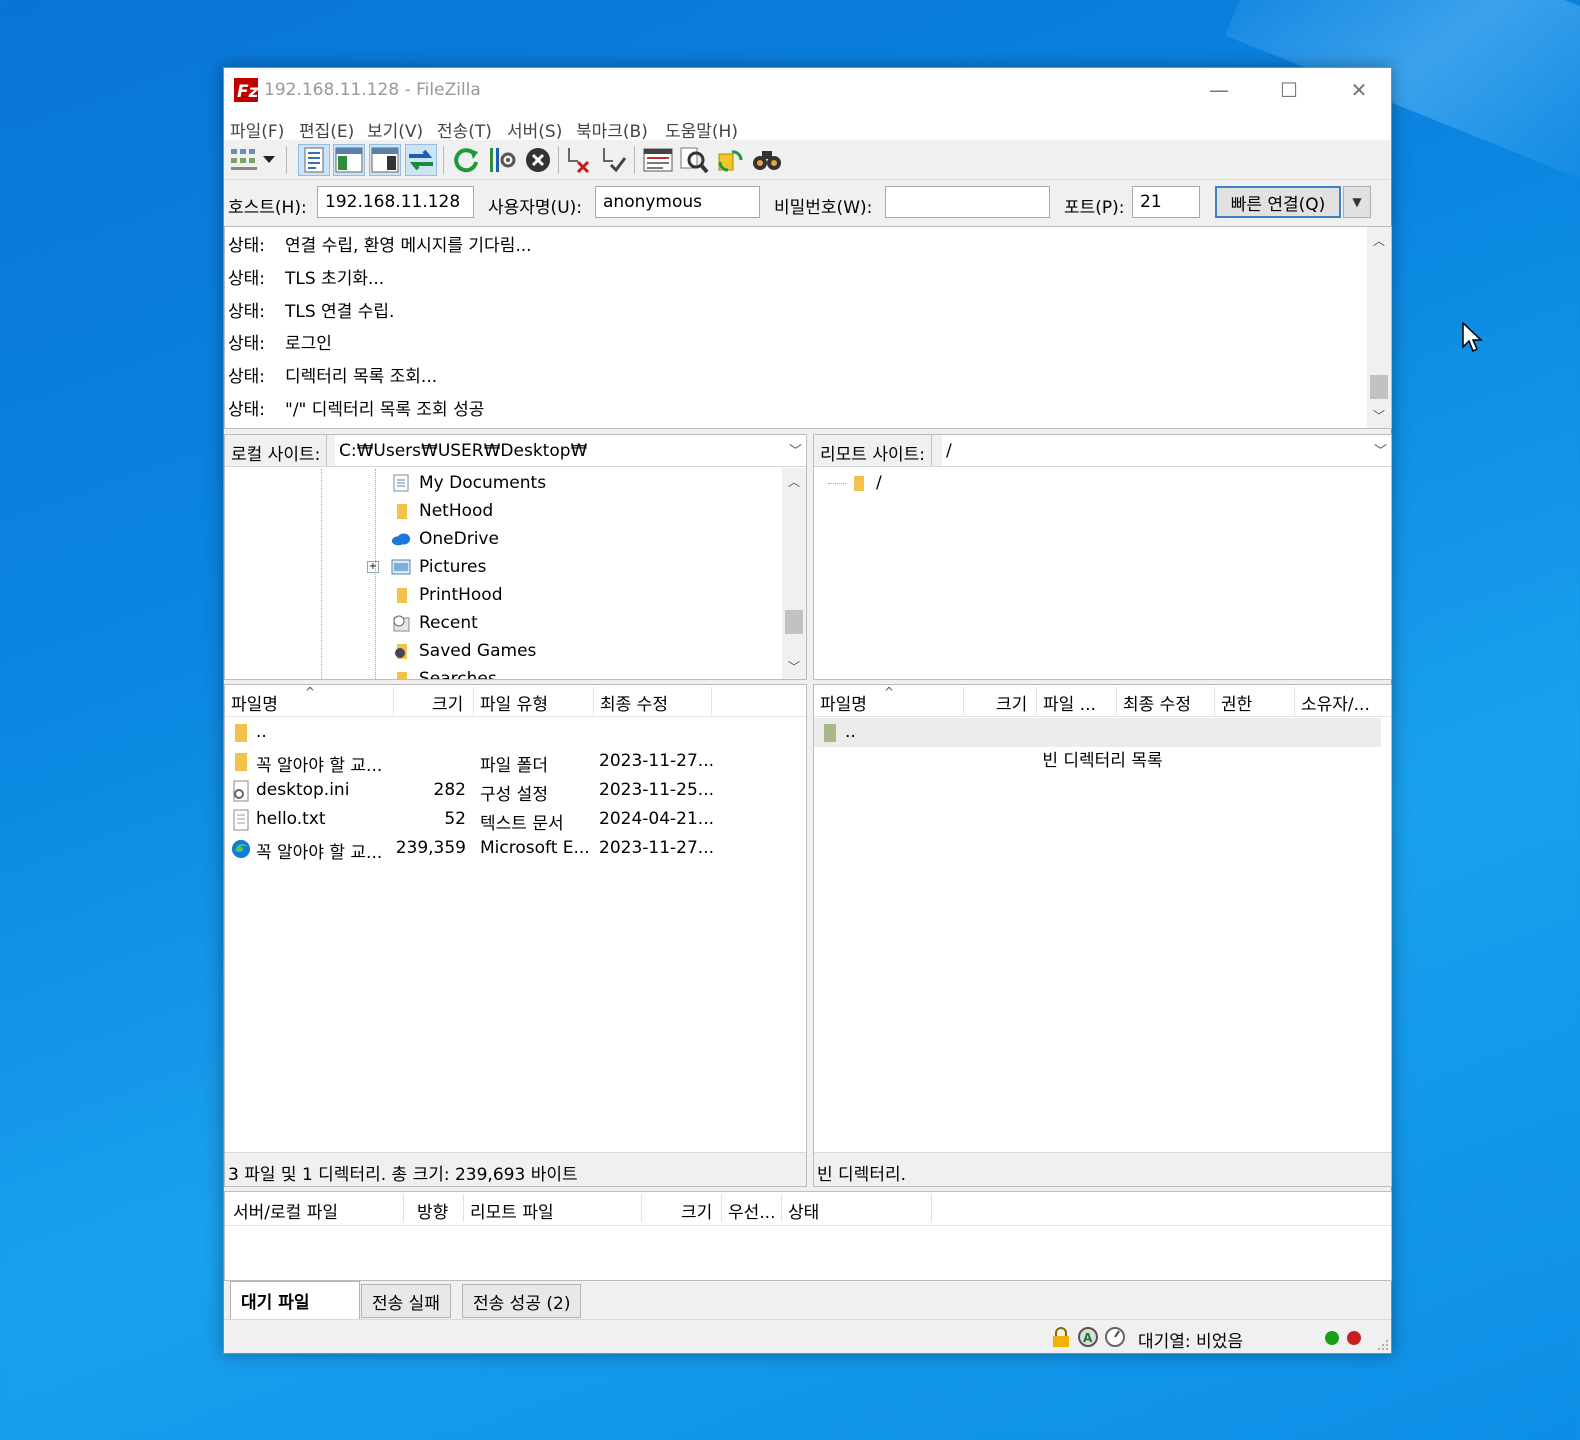 Image resolution: width=1580 pixels, height=1440 pixels. I want to click on column-server-local-file: 서버/로컬 파일, so click(285, 1210).